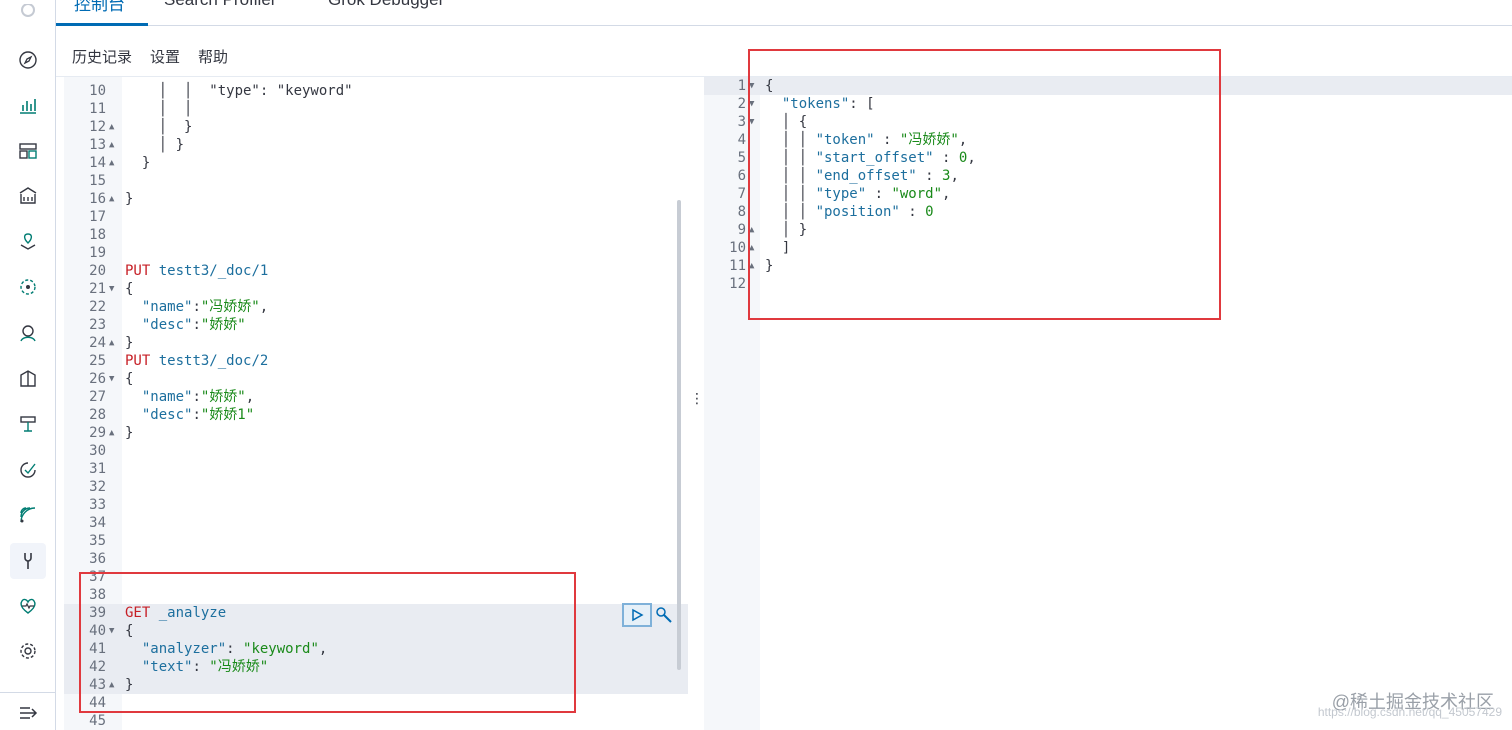 This screenshot has height=730, width=1512. What do you see at coordinates (376, 505) in the screenshot?
I see `editor-line: 33` at bounding box center [376, 505].